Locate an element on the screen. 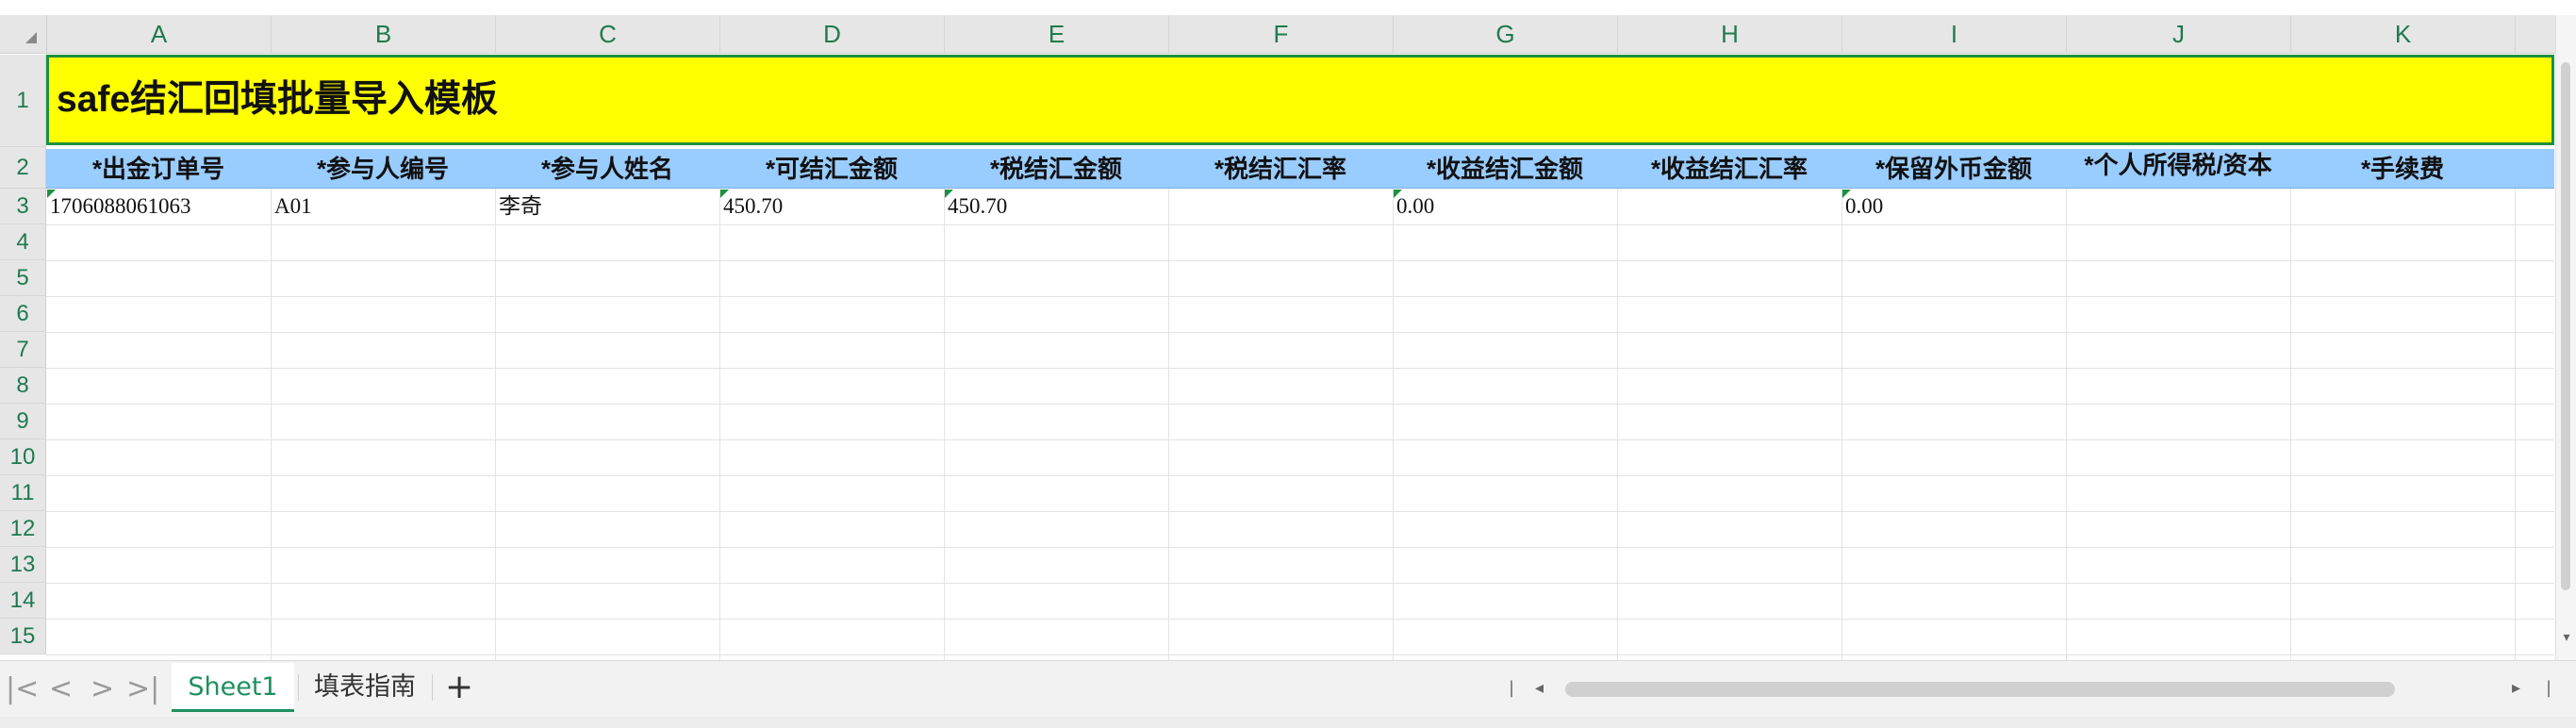  row-header-2: 2 is located at coordinates (23, 168).